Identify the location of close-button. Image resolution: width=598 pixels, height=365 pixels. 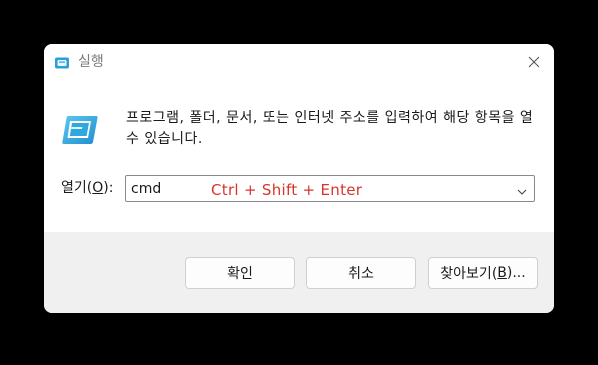
(534, 62).